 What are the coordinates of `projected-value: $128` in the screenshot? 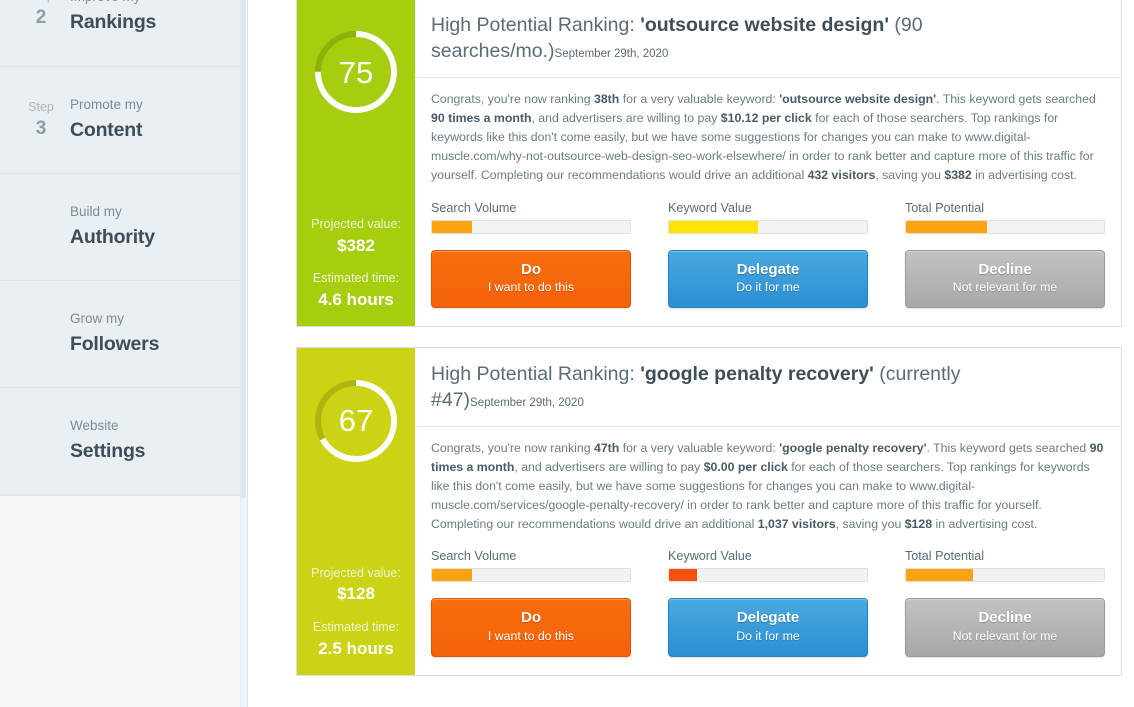 It's located at (356, 594).